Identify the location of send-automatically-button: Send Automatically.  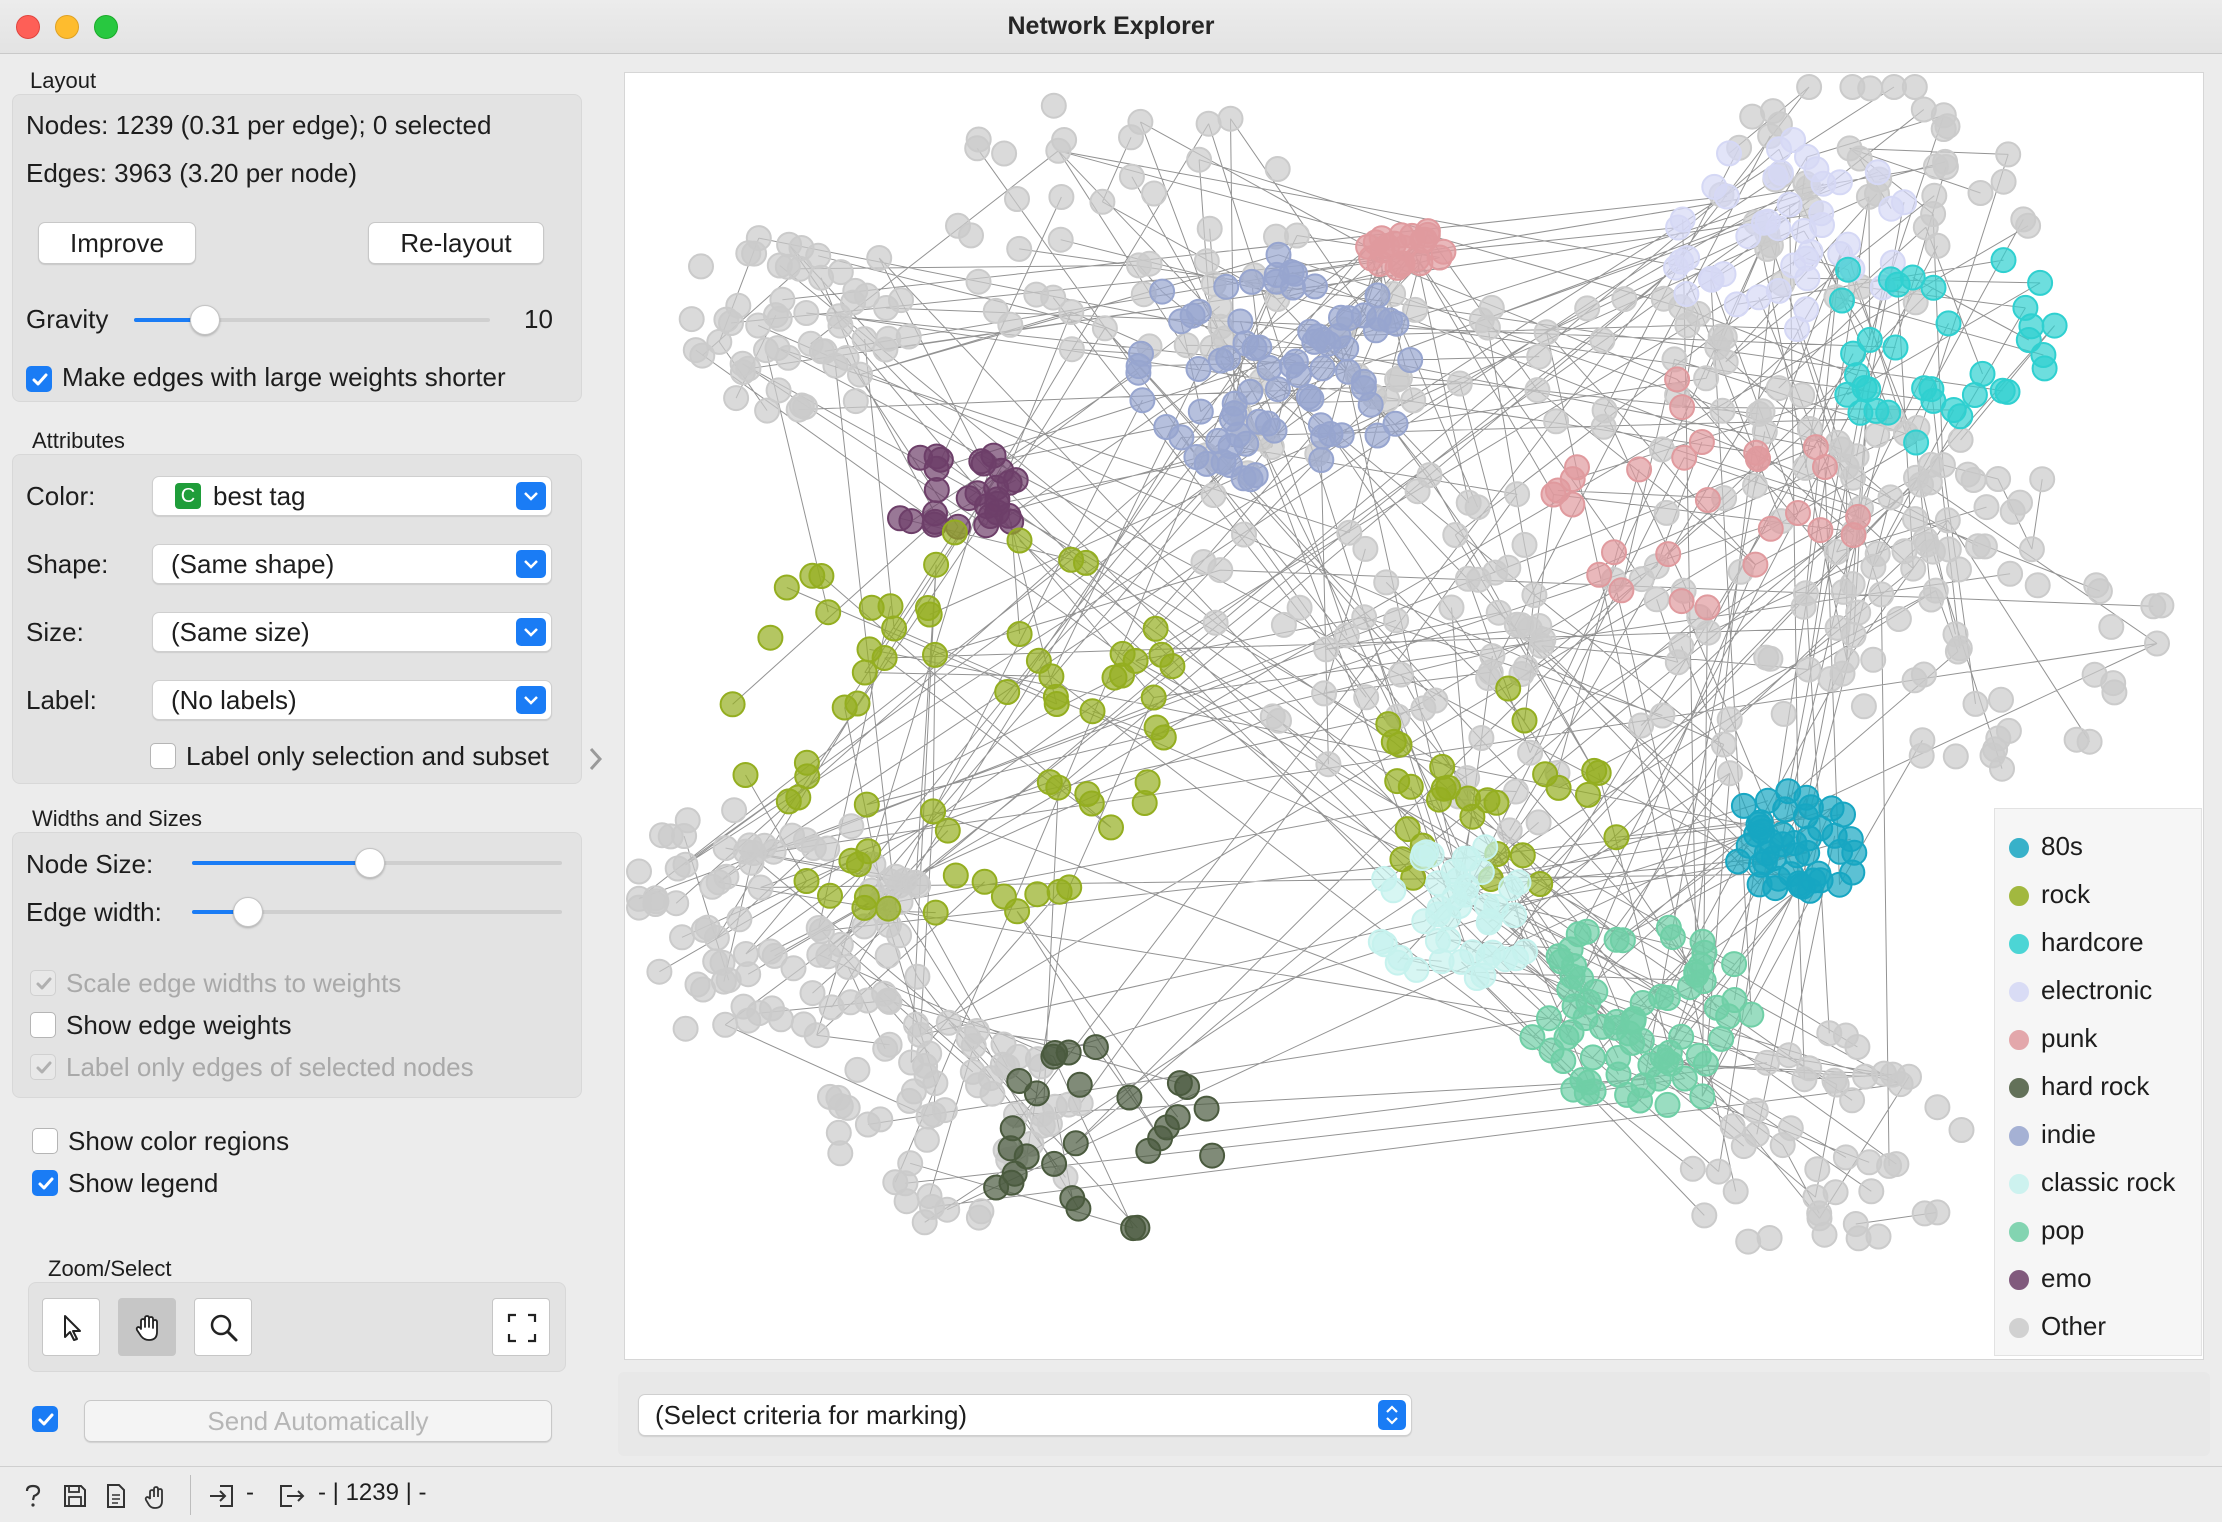
(318, 1421).